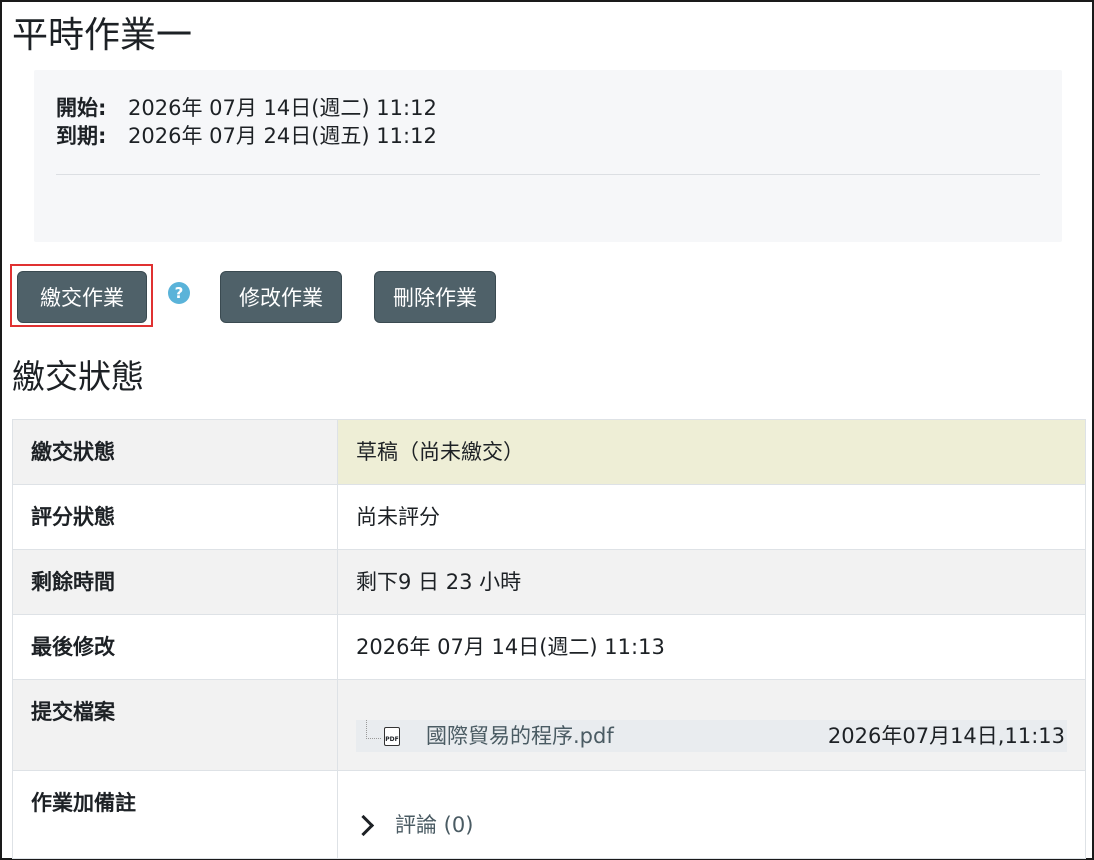  I want to click on time-remaining-value: 剩下9 日 23 小時, so click(711, 582).